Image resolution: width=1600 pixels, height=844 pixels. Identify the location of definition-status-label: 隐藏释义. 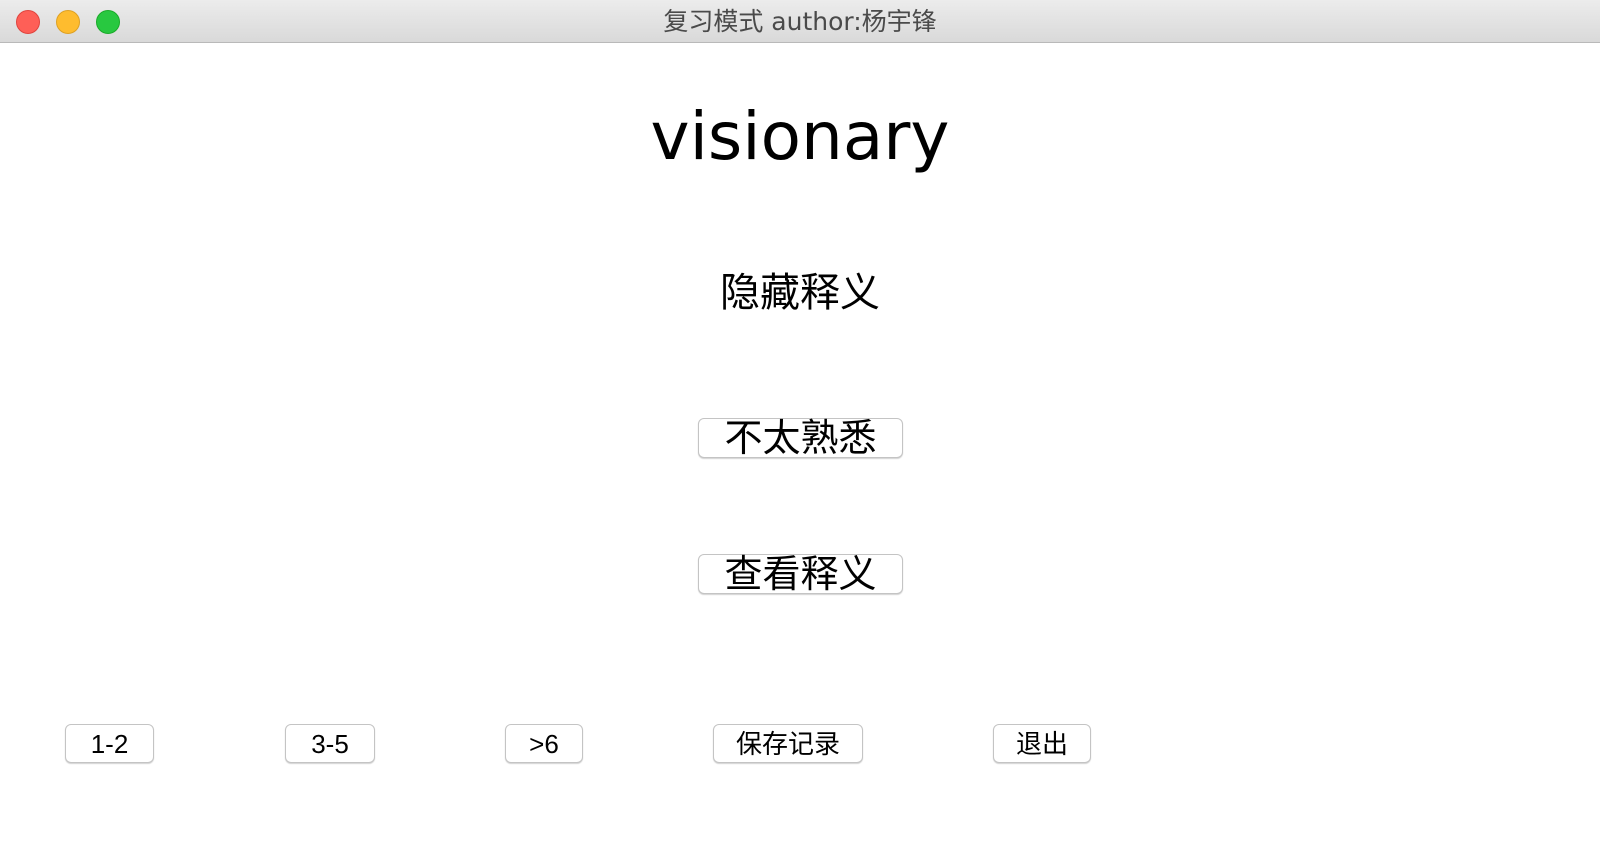
(800, 293).